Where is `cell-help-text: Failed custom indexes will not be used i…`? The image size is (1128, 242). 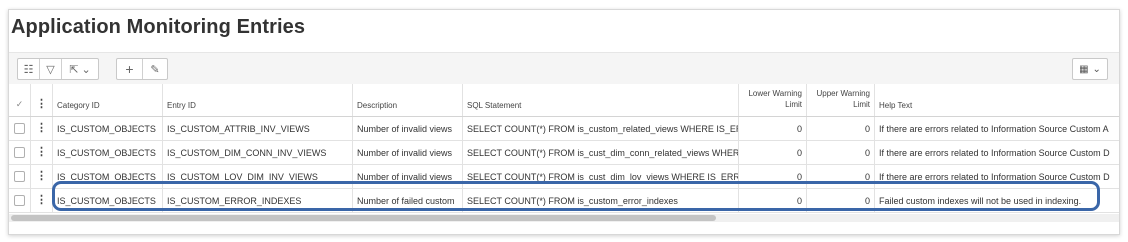 cell-help-text: Failed custom indexes will not be used i… is located at coordinates (980, 200).